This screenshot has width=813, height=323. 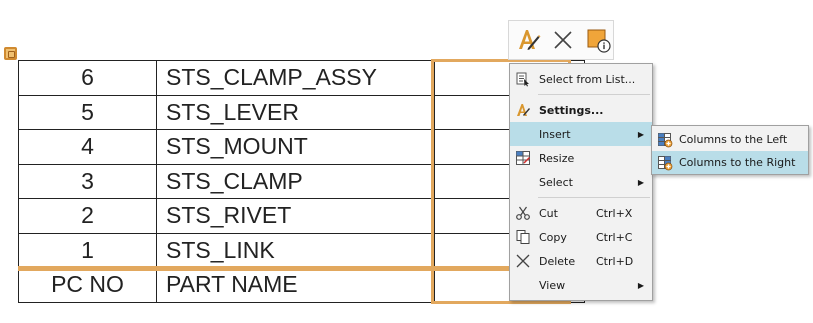 I want to click on menu-item-delete: Delete Ctrl+D, so click(x=581, y=261).